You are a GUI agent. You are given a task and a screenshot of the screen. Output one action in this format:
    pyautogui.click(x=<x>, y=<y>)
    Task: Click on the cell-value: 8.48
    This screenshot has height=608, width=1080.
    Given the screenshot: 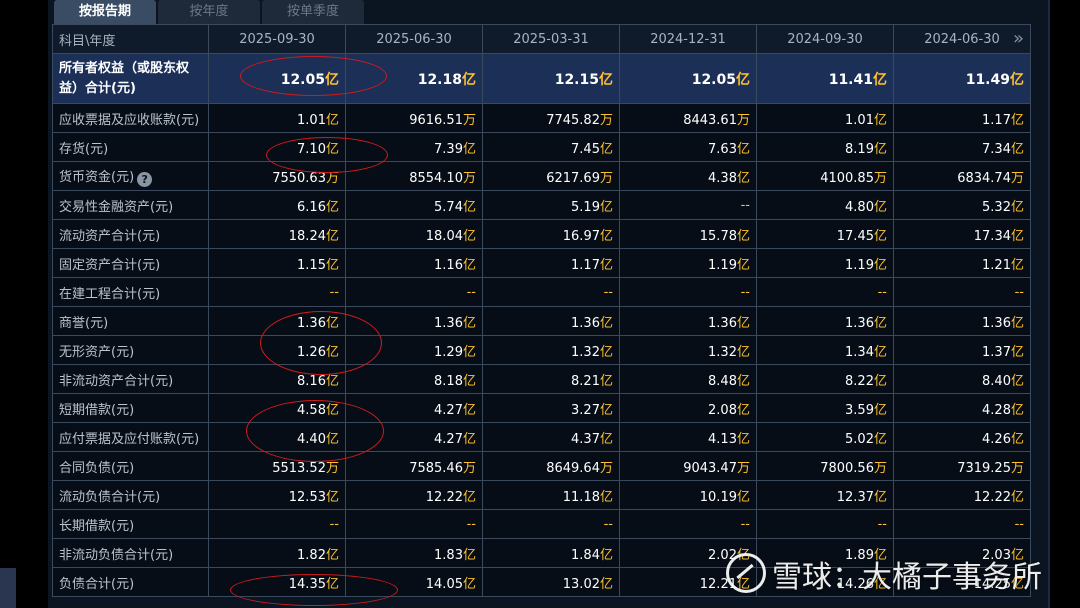 What is the action you would take?
    pyautogui.click(x=722, y=381)
    